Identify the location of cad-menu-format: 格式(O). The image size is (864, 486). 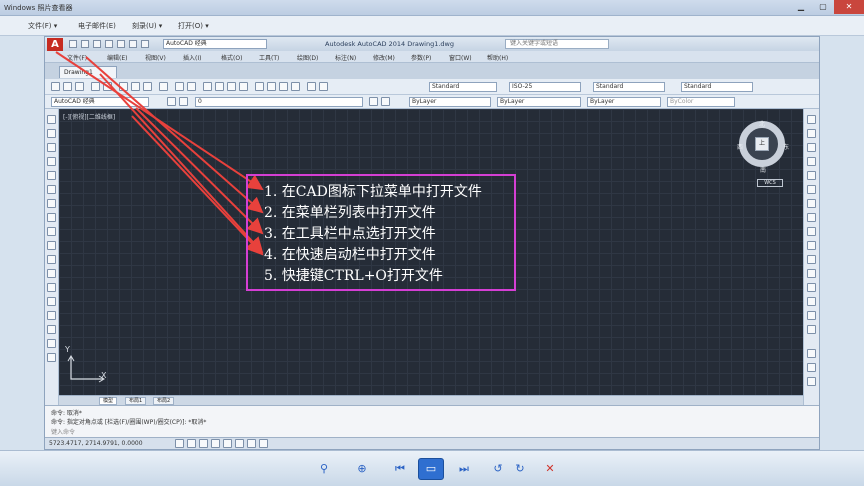
(231, 57).